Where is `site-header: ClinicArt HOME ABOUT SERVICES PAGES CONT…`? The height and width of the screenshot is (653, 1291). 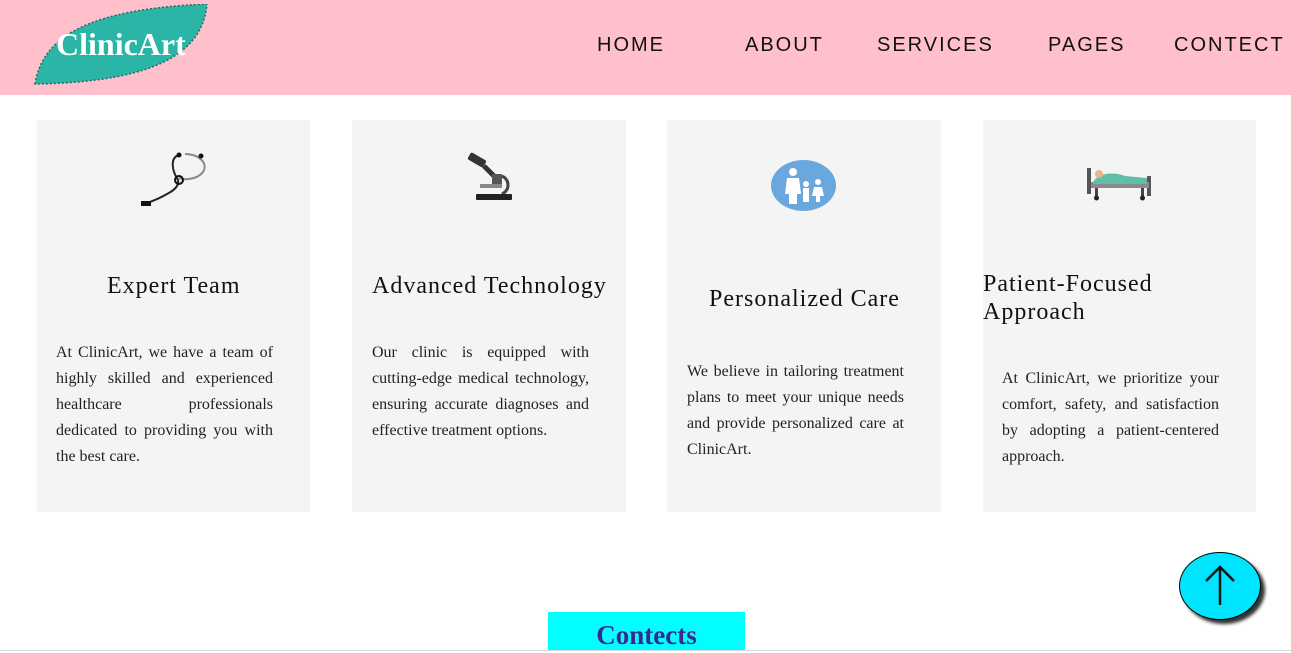 site-header: ClinicArt HOME ABOUT SERVICES PAGES CONT… is located at coordinates (645, 47).